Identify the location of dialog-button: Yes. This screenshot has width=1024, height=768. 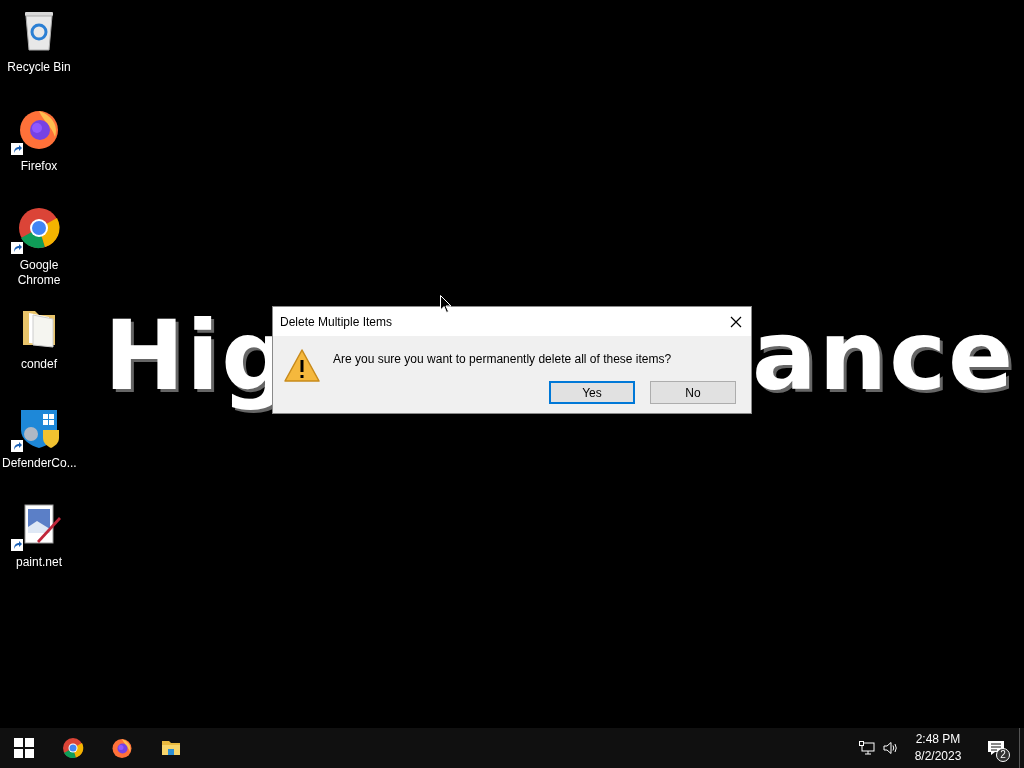
(592, 392).